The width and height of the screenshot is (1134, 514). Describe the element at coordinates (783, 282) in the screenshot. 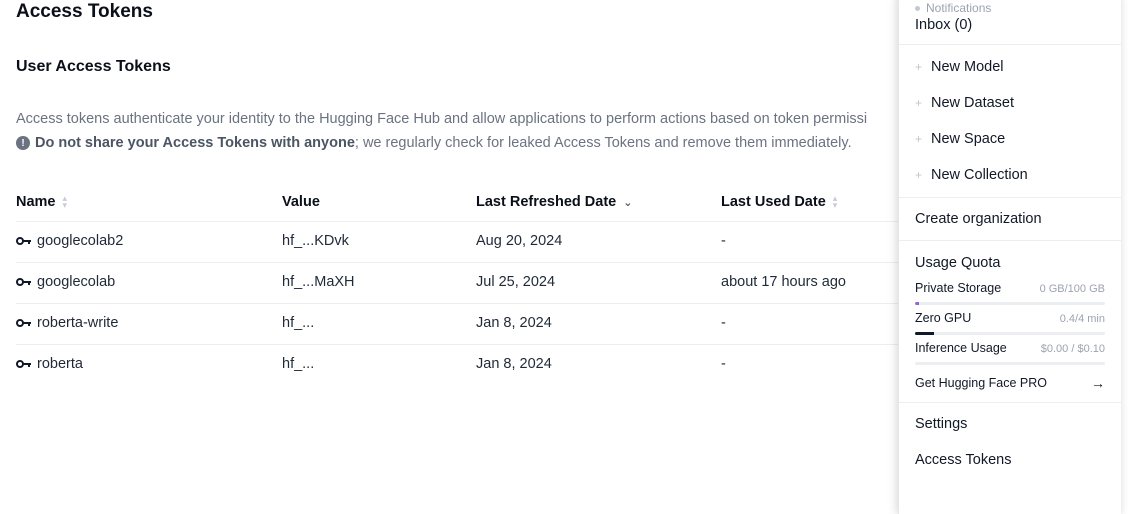

I see `token-last-used: about 17 hours ago` at that location.